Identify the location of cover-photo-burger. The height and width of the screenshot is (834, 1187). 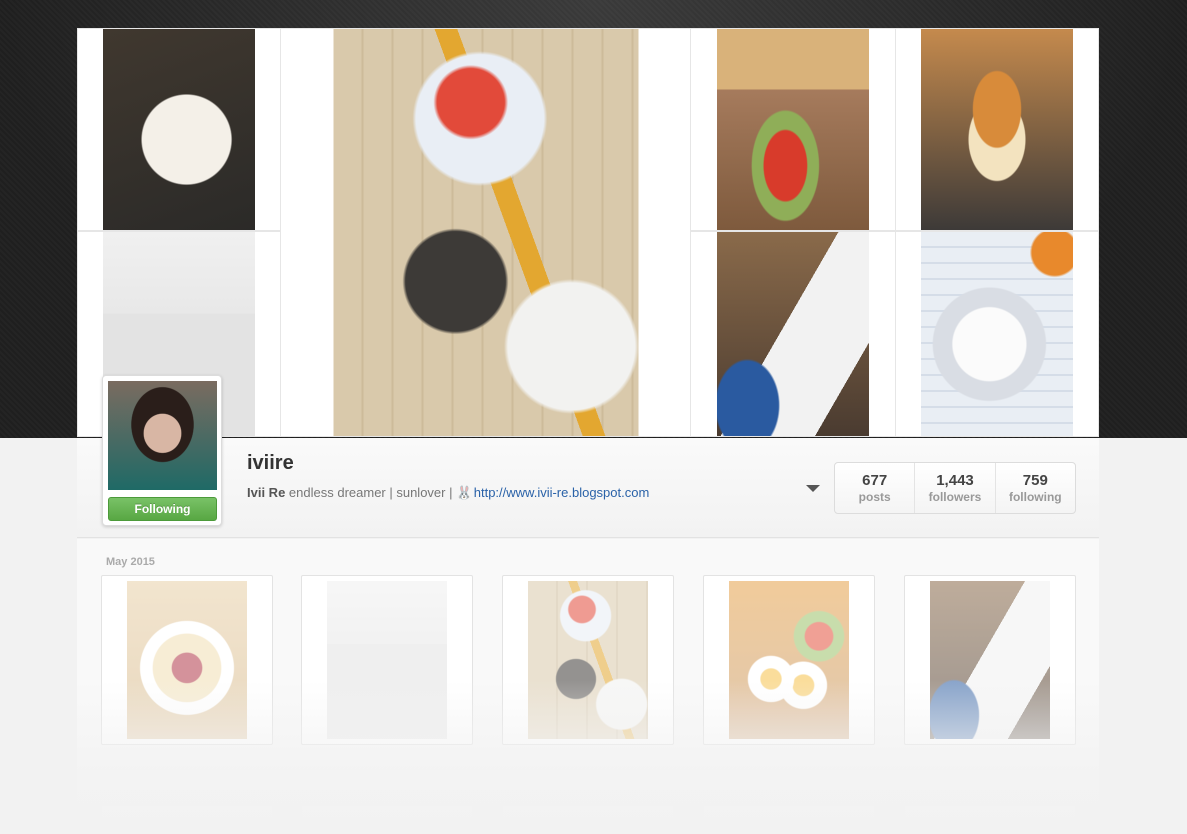
(997, 129).